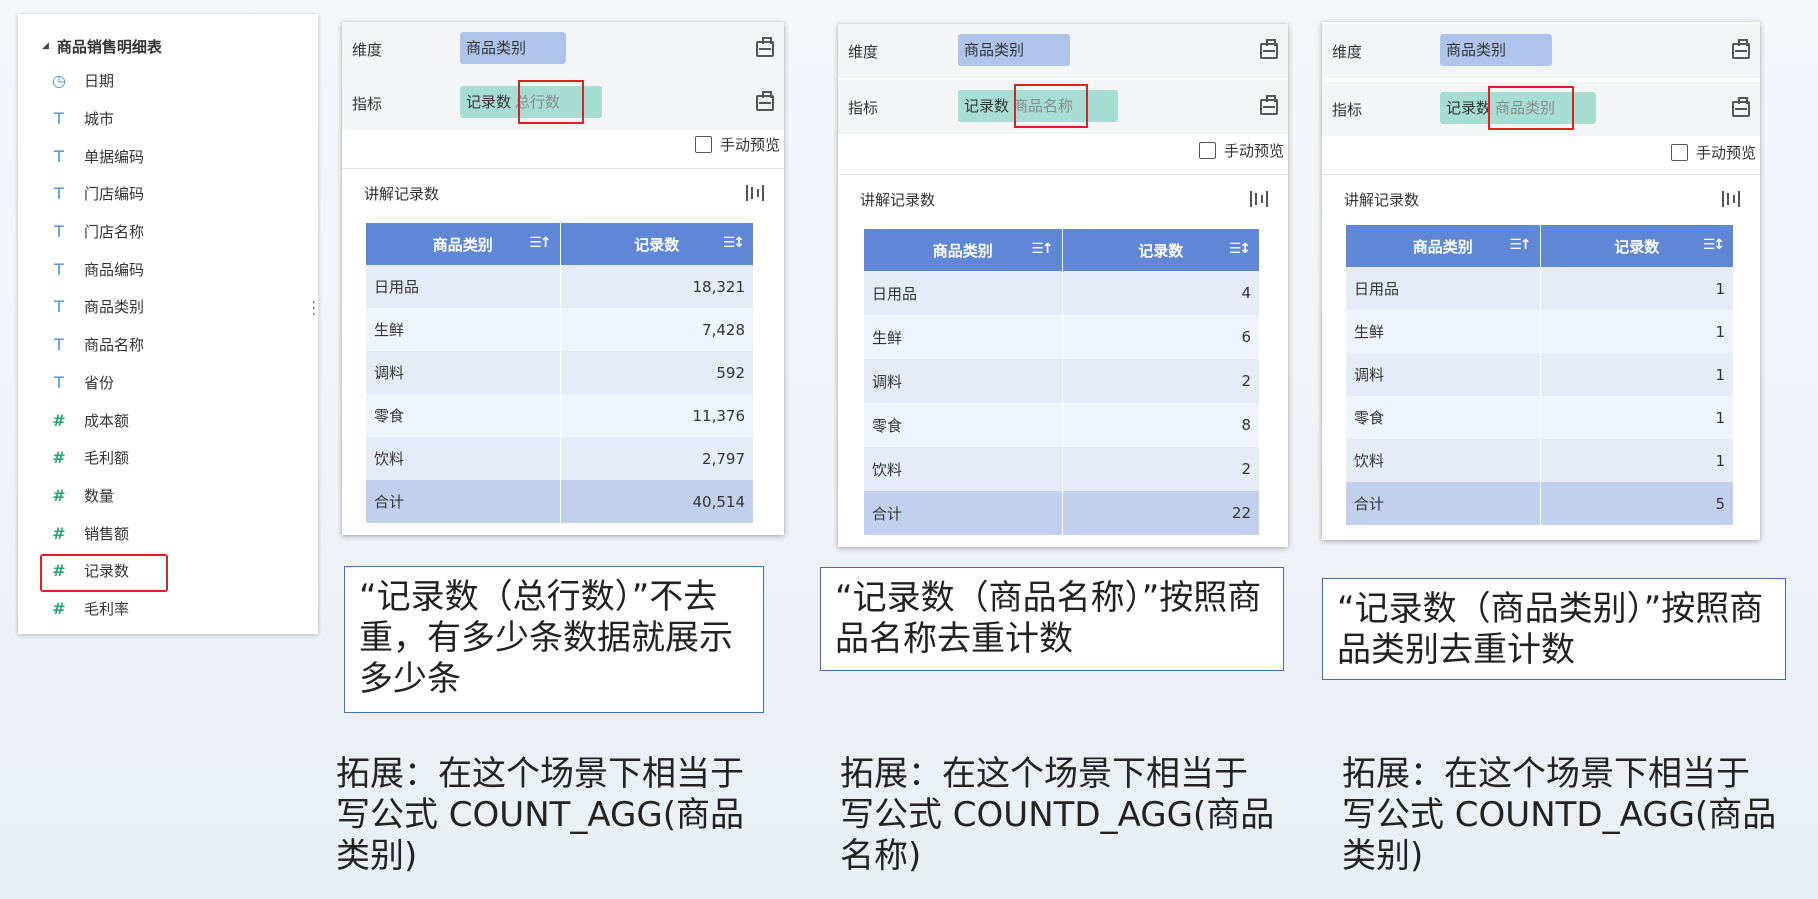 This screenshot has height=899, width=1818. What do you see at coordinates (99, 495) in the screenshot?
I see `field-label: 数量` at bounding box center [99, 495].